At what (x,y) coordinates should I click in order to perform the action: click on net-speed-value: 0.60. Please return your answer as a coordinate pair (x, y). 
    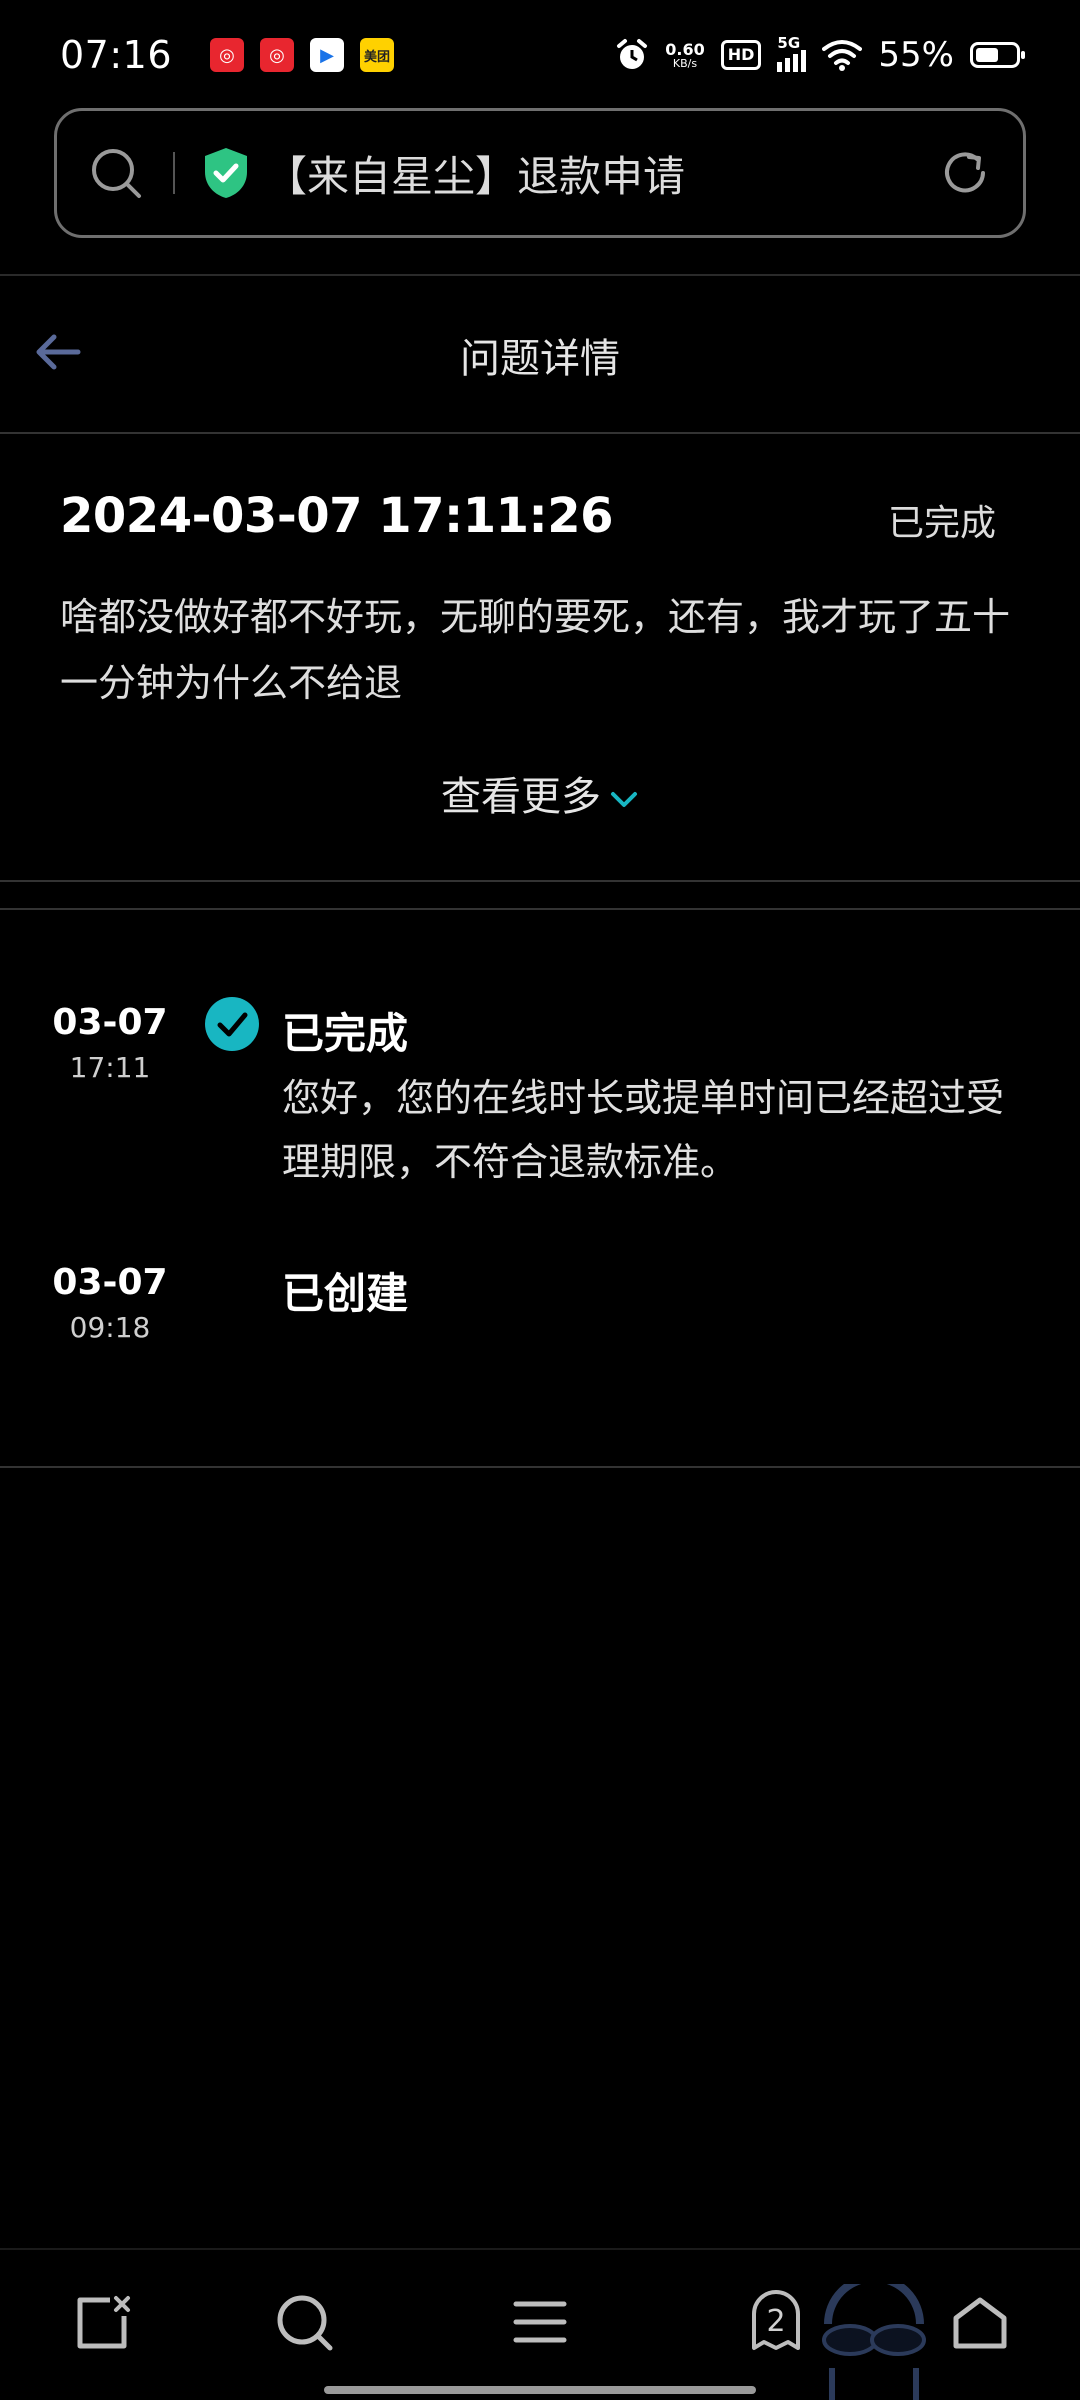
    Looking at the image, I should click on (685, 49).